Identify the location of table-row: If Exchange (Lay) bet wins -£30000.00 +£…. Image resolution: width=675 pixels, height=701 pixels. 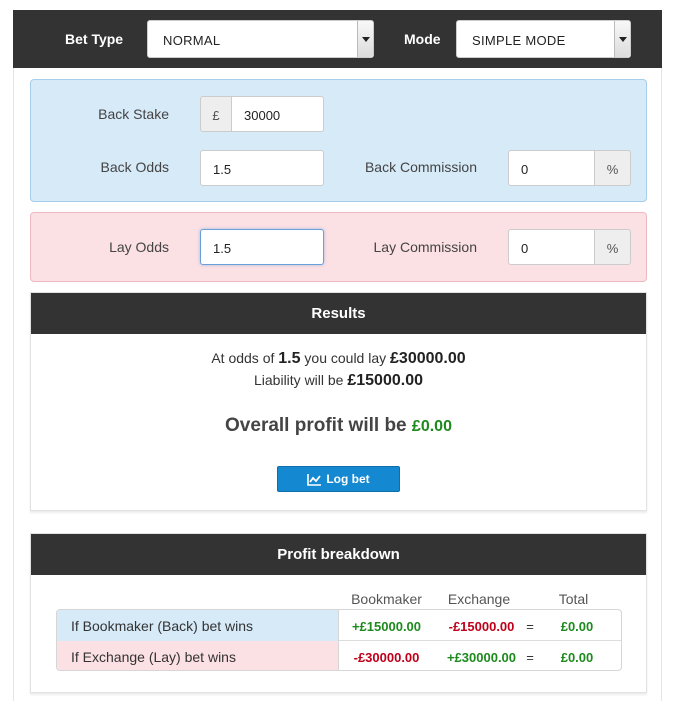
(339, 655).